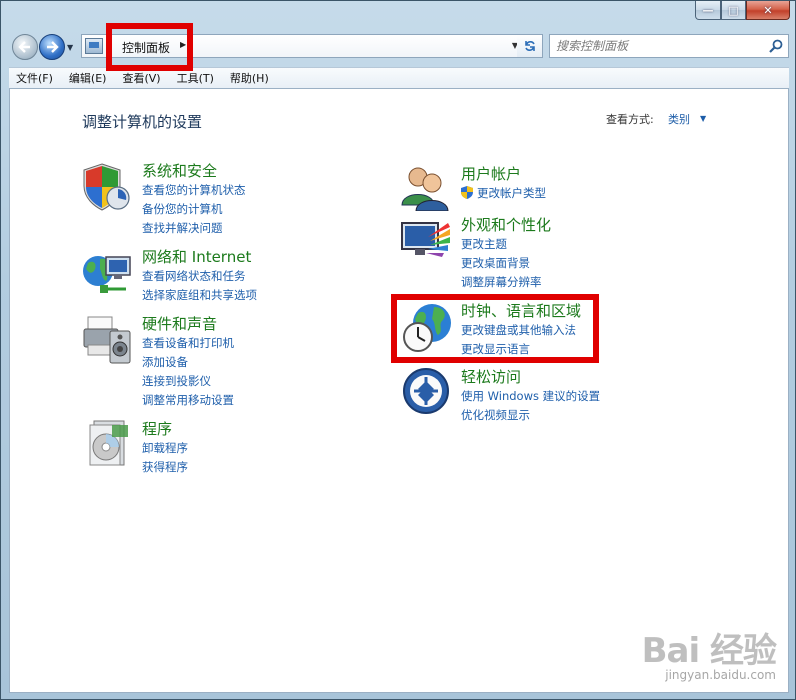  I want to click on close-icon: ✕, so click(768, 10).